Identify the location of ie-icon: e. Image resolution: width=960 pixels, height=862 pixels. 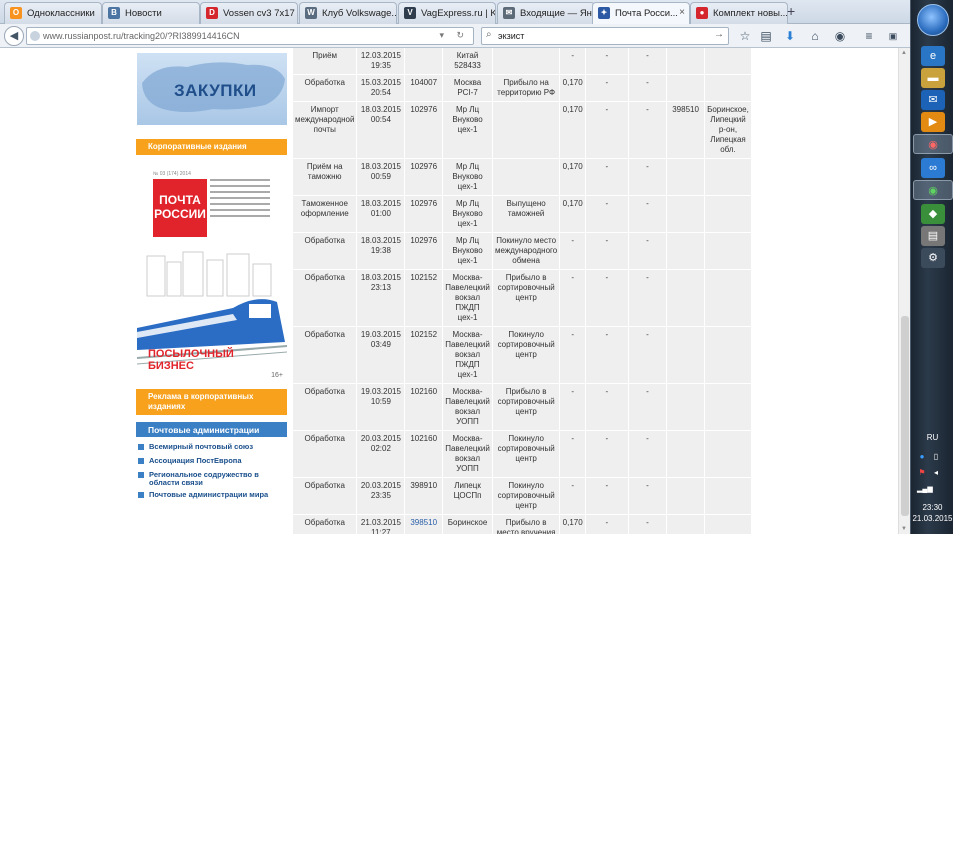
(933, 56).